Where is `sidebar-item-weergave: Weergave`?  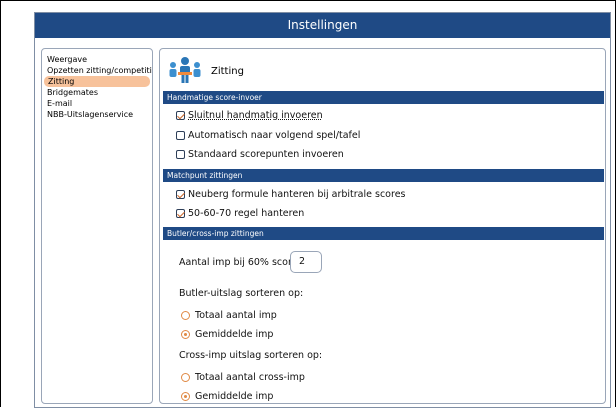 sidebar-item-weergave: Weergave is located at coordinates (97, 59).